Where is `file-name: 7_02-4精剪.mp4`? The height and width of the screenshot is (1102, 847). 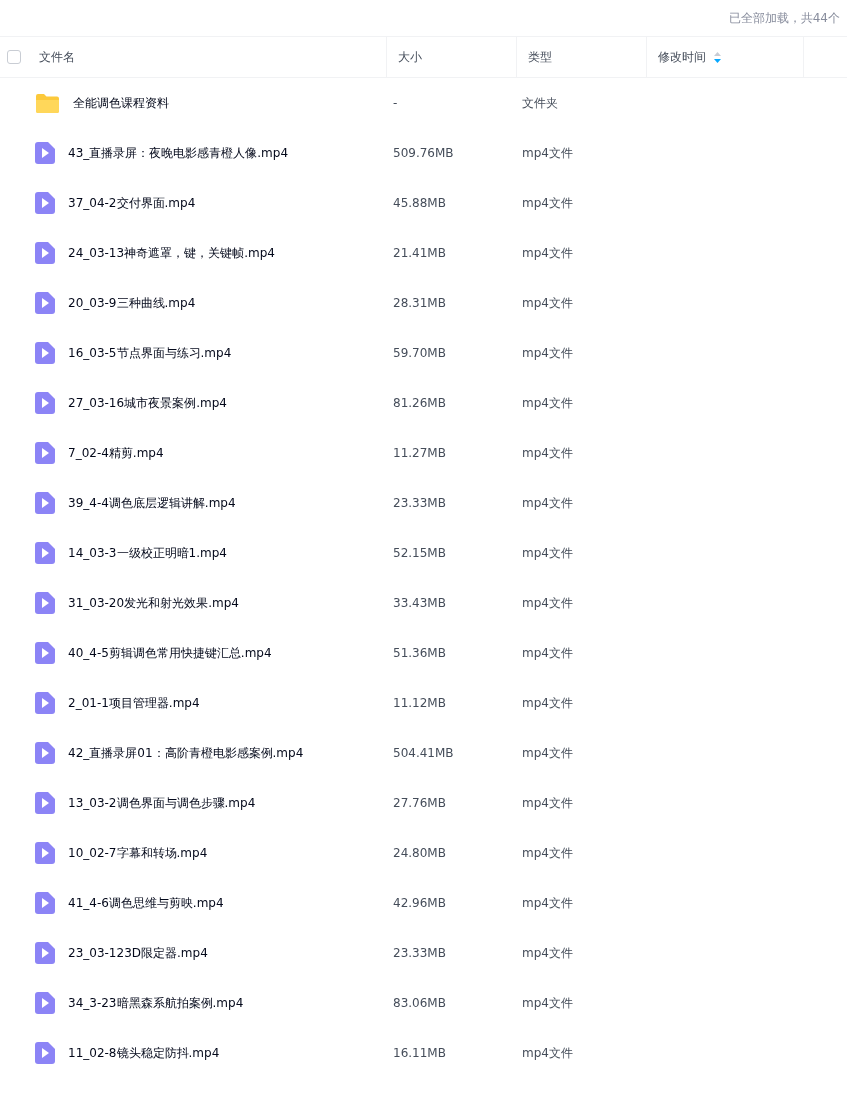 file-name: 7_02-4精剪.mp4 is located at coordinates (116, 453).